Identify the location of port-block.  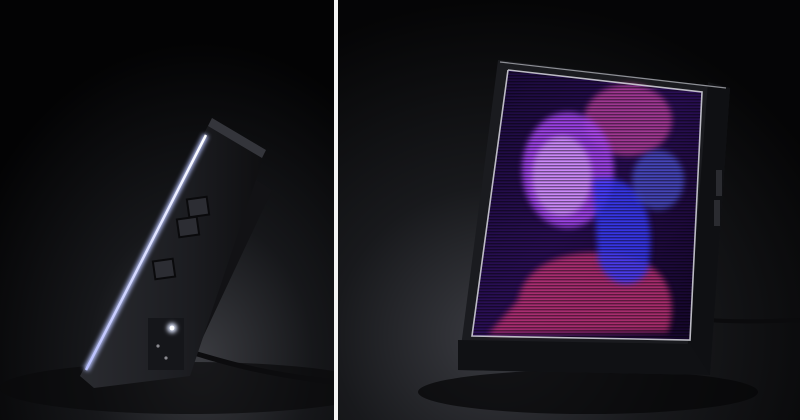
(166, 344).